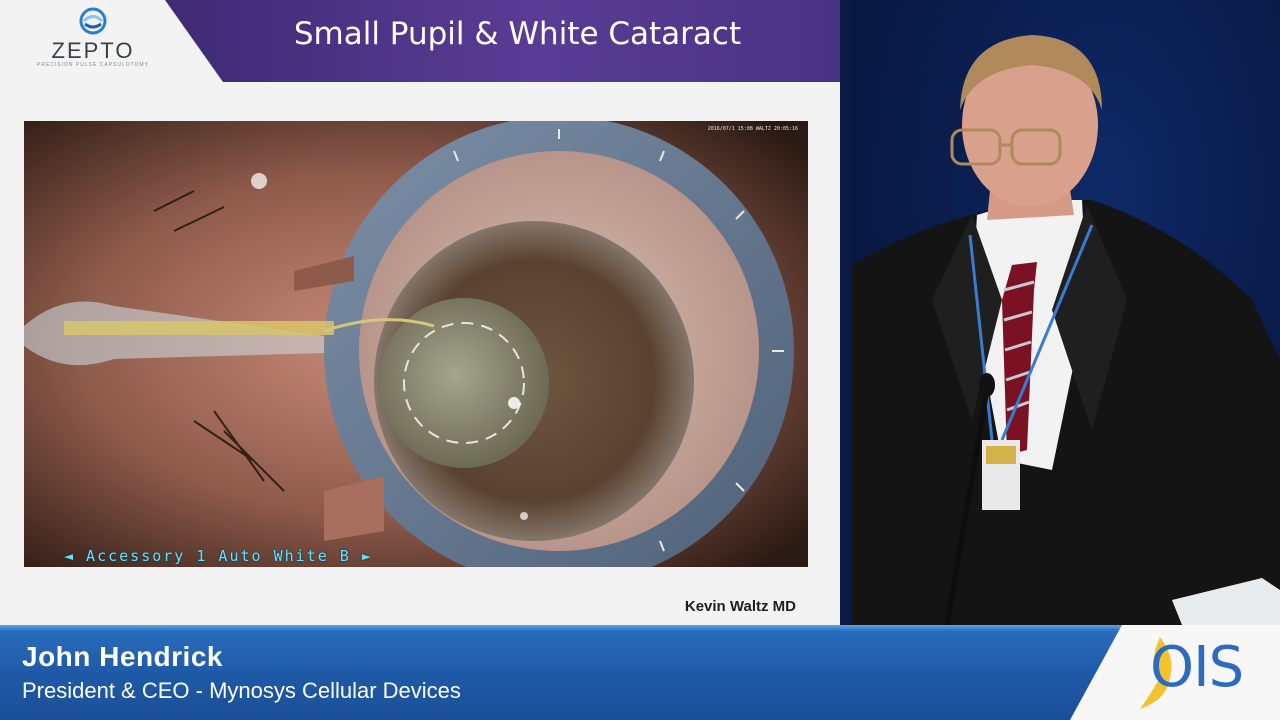 This screenshot has height=720, width=1280. Describe the element at coordinates (752, 129) in the screenshot. I see `video-timestamp: 2016/07/1 15:08 WALTZ 20:05:16` at that location.